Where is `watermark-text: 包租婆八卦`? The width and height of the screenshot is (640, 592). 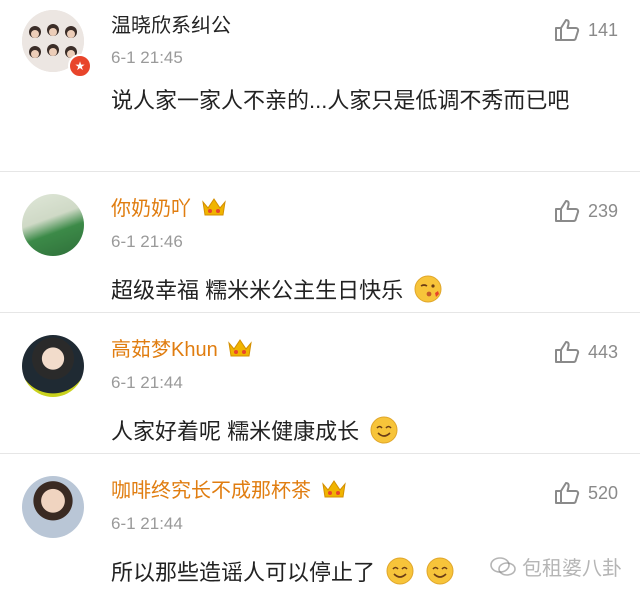 watermark-text: 包租婆八卦 is located at coordinates (572, 569).